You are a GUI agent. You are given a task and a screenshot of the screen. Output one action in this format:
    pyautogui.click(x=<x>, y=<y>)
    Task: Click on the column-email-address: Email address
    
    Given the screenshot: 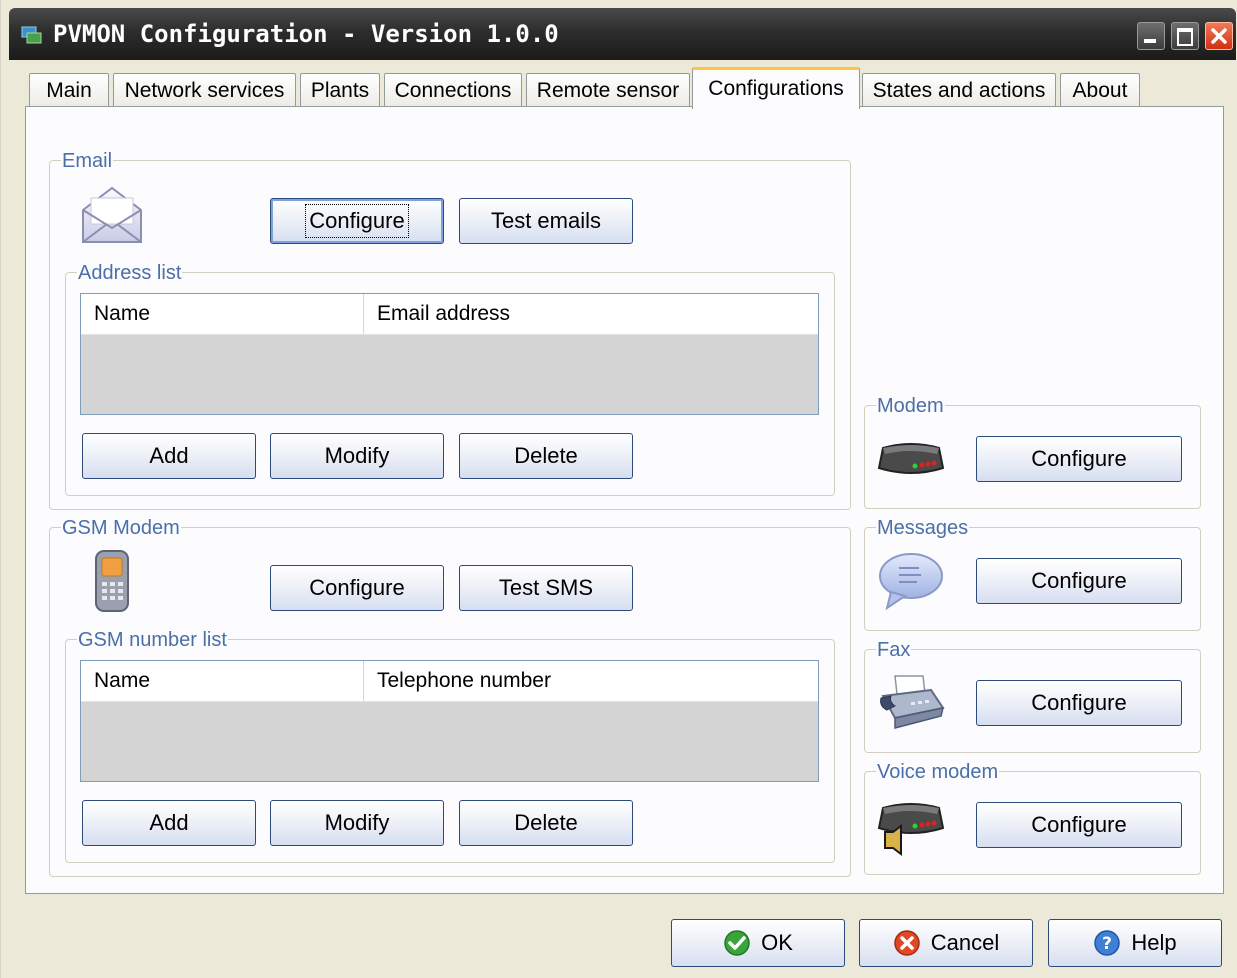 What is the action you would take?
    pyautogui.click(x=590, y=314)
    